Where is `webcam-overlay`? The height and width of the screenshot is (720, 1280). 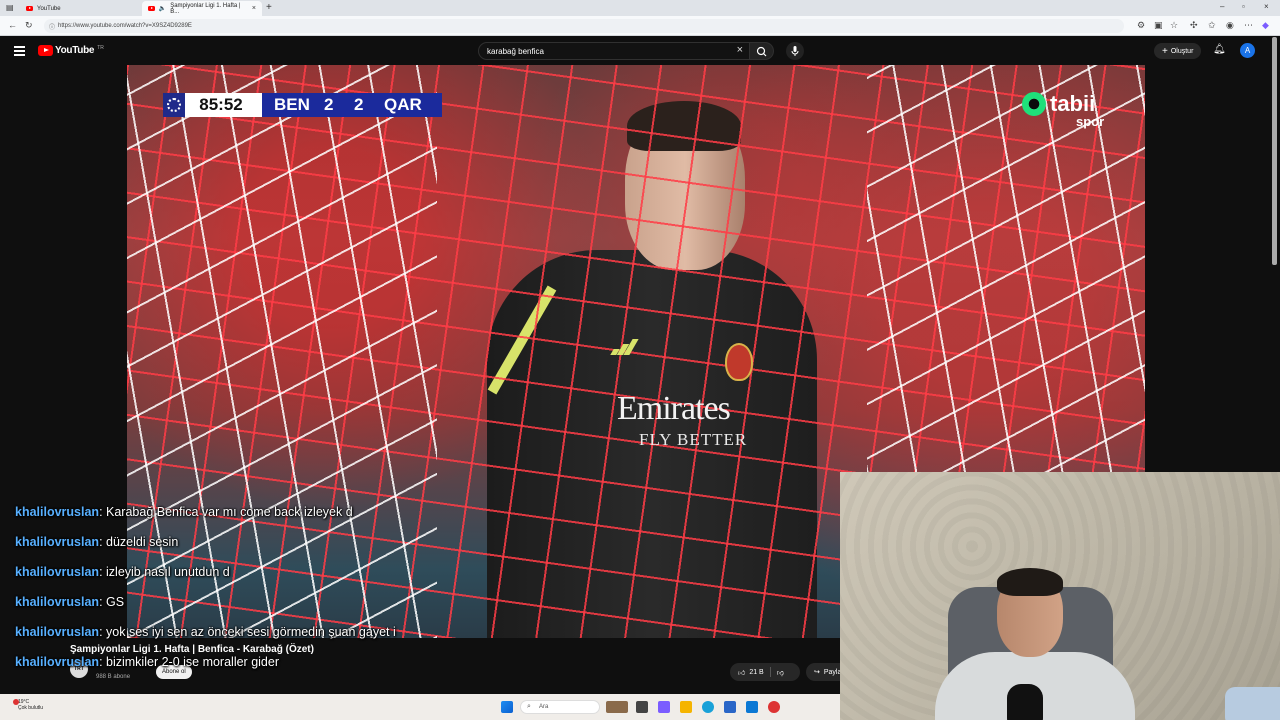
webcam-overlay is located at coordinates (1060, 596).